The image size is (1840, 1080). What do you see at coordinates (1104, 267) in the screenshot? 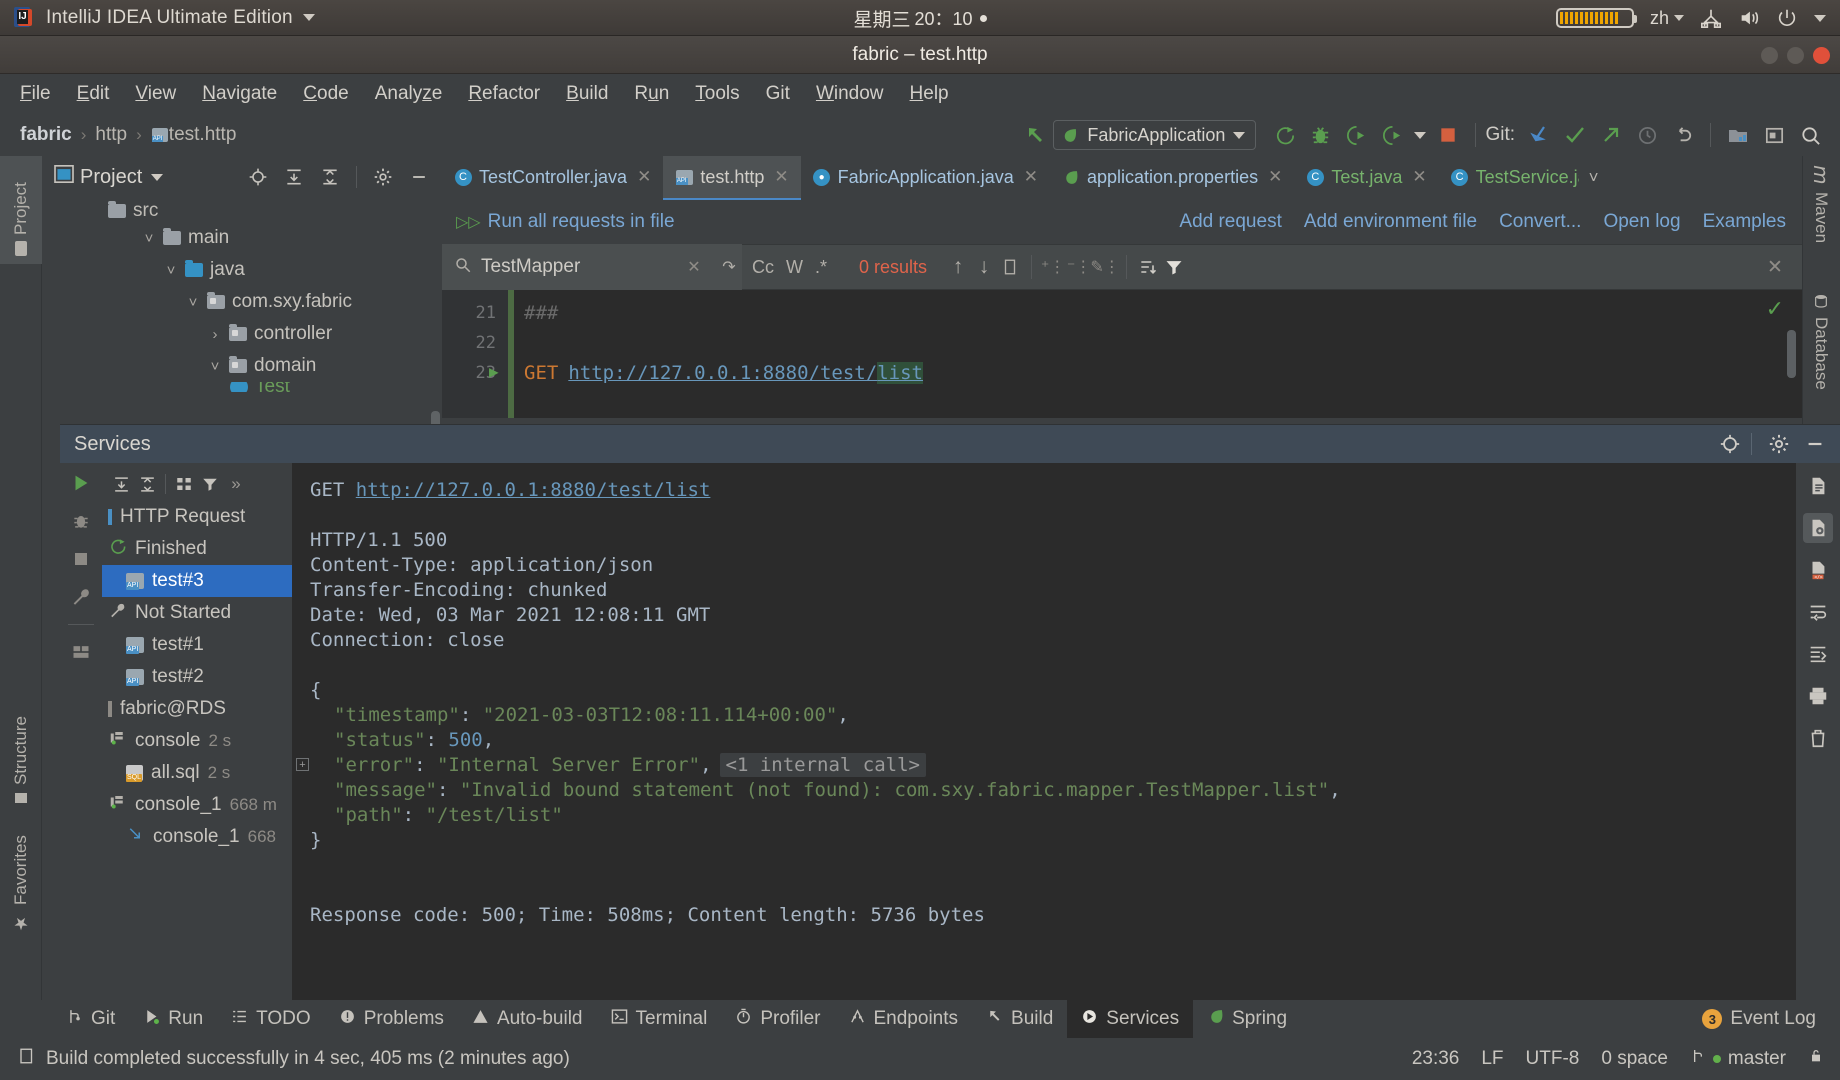
I see `edit-line-icon: ✎⋮` at bounding box center [1104, 267].